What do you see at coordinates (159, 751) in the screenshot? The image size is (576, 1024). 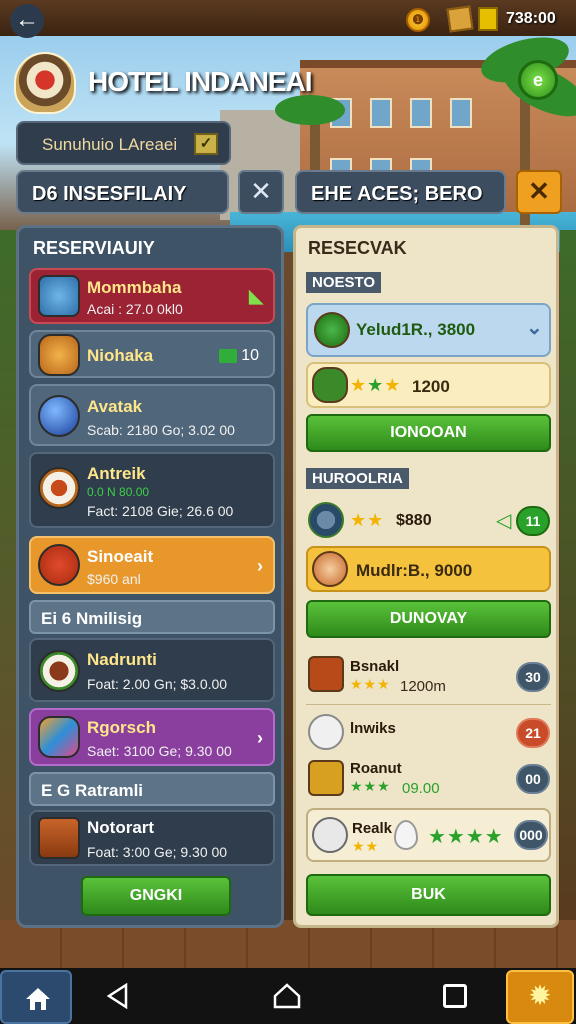 I see `item-subtitle: Saet: 3100 Ge; 9.30 00` at bounding box center [159, 751].